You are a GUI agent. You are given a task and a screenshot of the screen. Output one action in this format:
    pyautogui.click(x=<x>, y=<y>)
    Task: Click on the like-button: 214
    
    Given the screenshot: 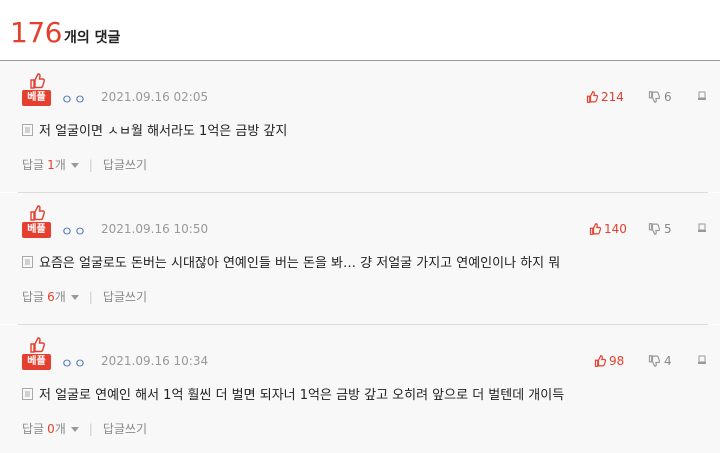 What is the action you would take?
    pyautogui.click(x=605, y=97)
    